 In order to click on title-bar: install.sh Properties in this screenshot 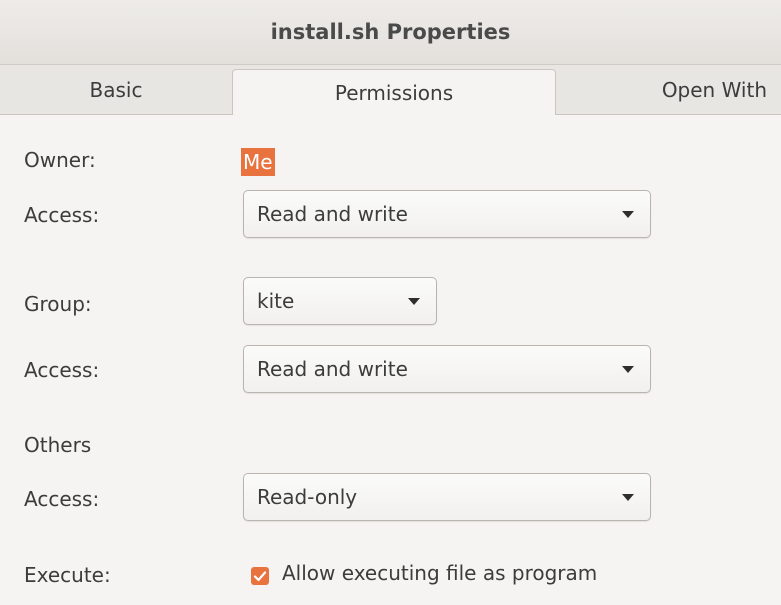, I will do `click(390, 32)`.